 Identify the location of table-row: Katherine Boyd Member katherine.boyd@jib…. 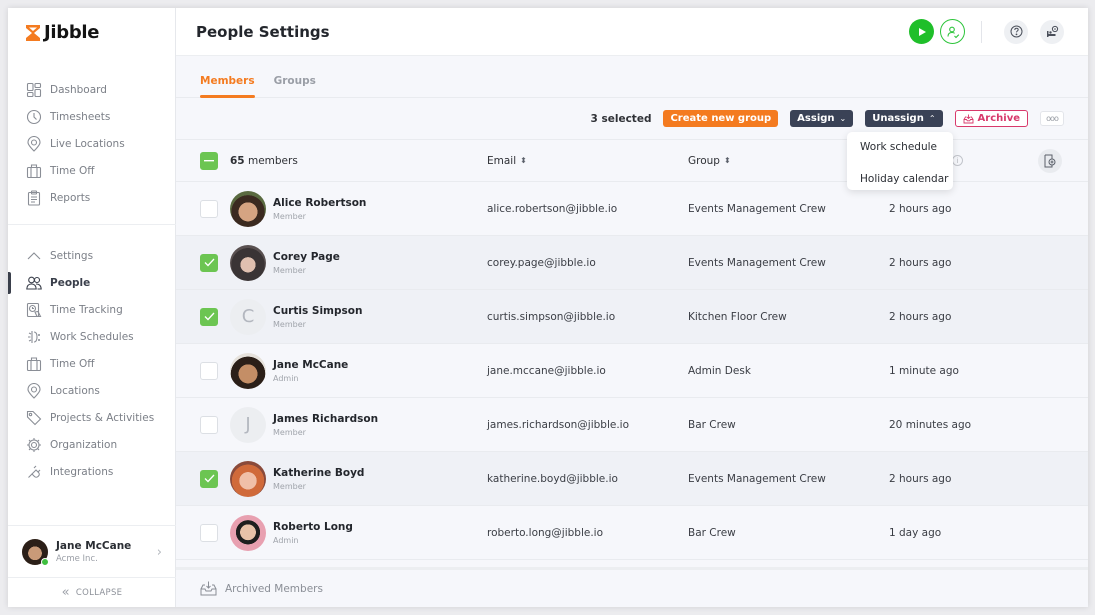
(632, 479).